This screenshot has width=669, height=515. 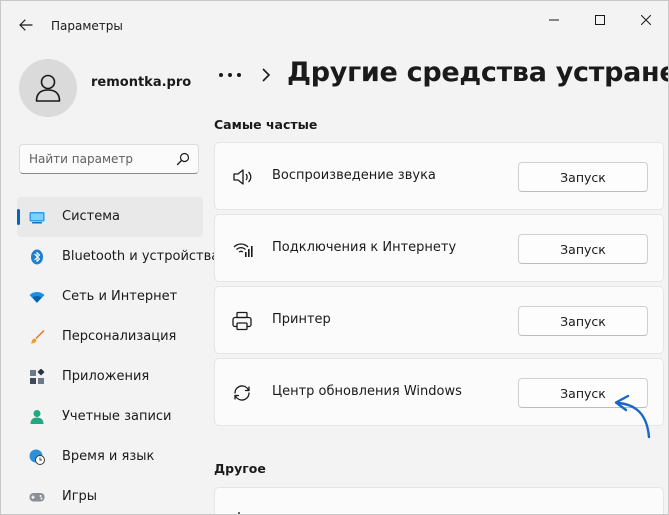 I want to click on section-title-other: Другое, so click(x=240, y=468).